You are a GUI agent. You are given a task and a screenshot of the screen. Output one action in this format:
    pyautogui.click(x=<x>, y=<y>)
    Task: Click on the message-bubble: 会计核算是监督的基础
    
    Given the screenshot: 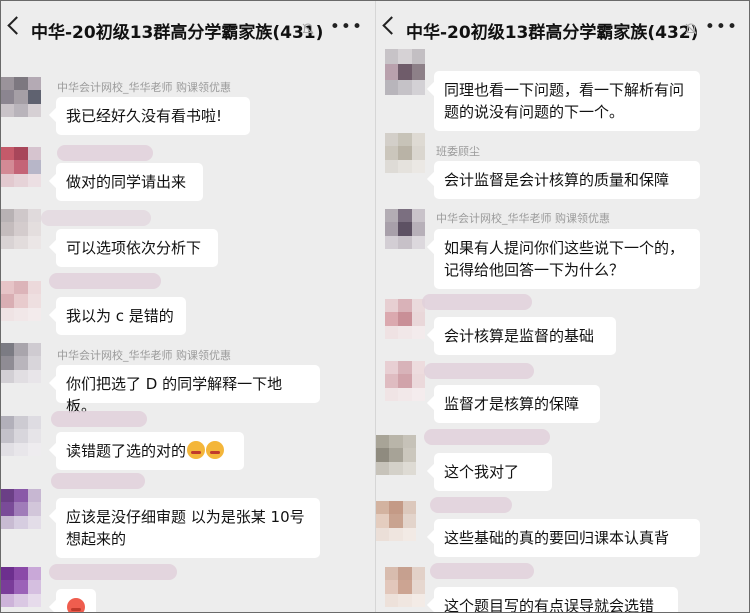 What is the action you would take?
    pyautogui.click(x=525, y=336)
    